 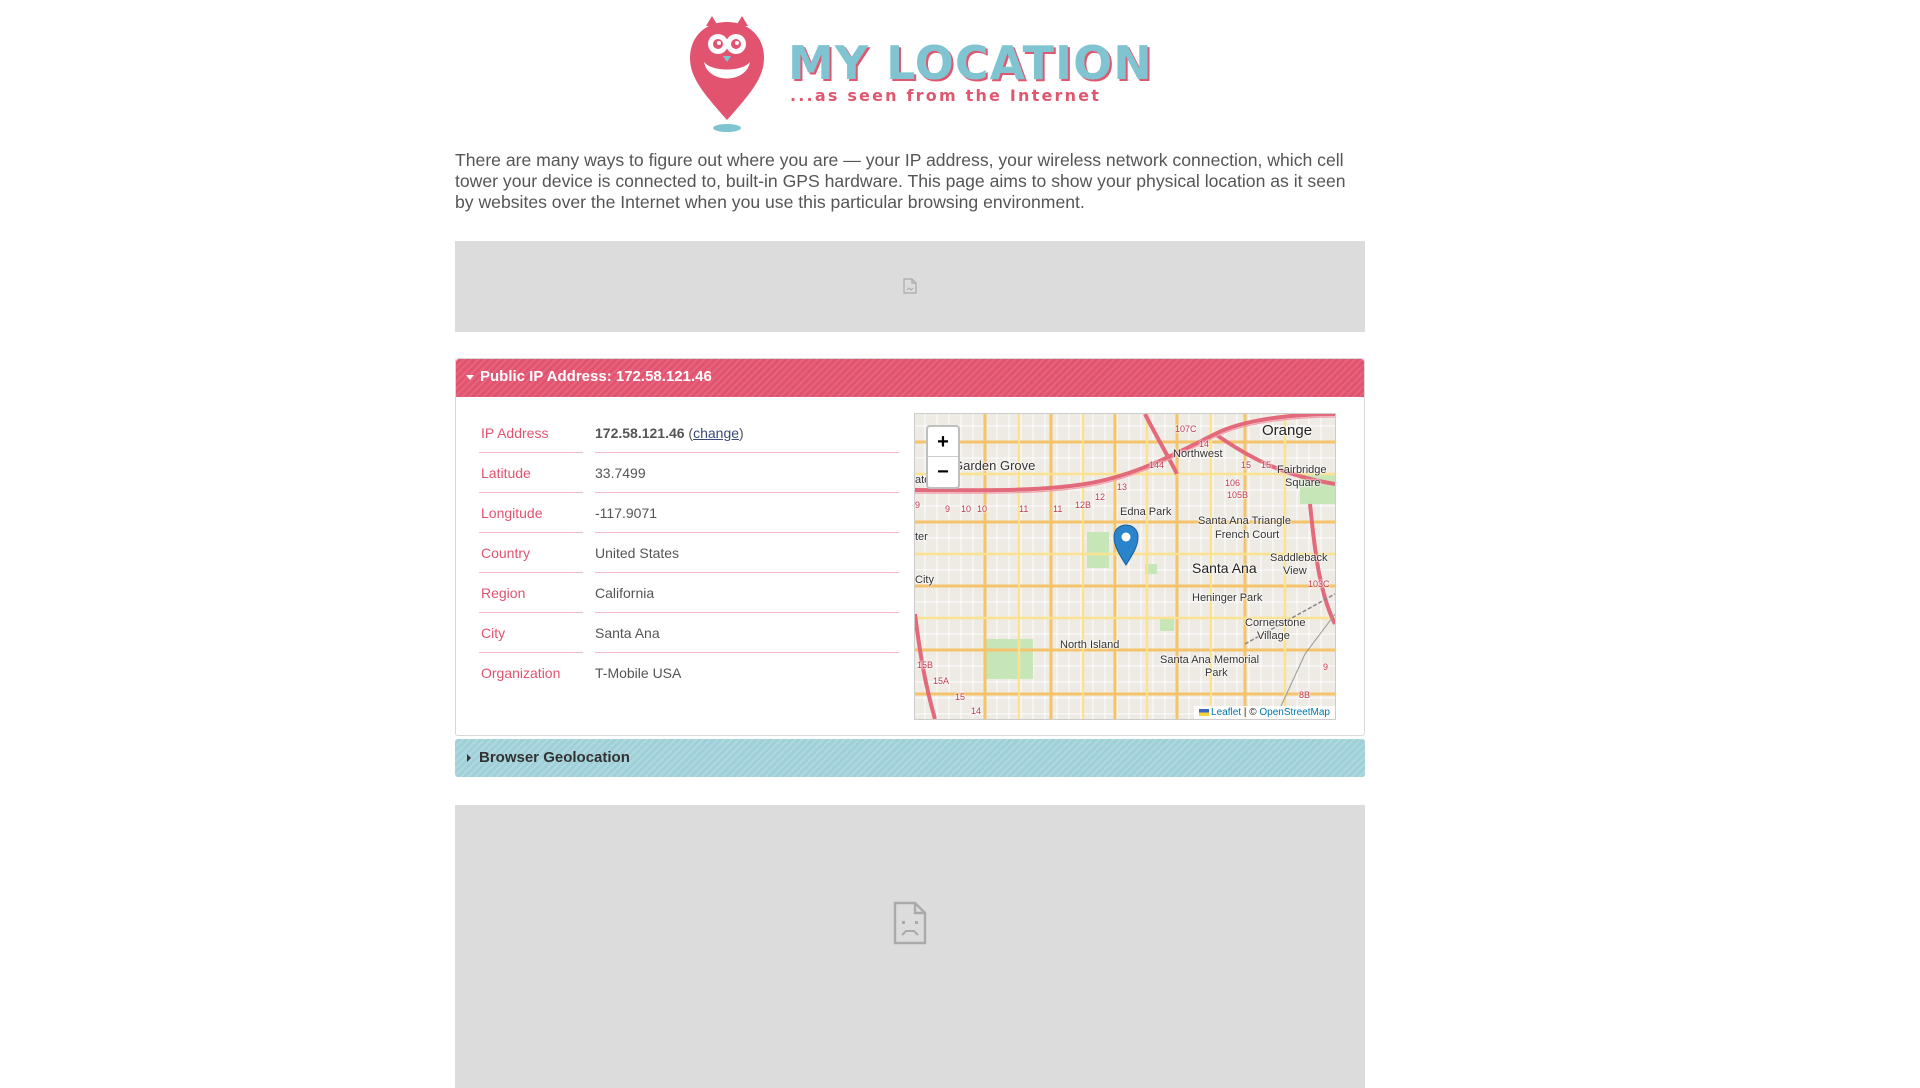 What do you see at coordinates (469, 758) in the screenshot?
I see `caret-right-icon` at bounding box center [469, 758].